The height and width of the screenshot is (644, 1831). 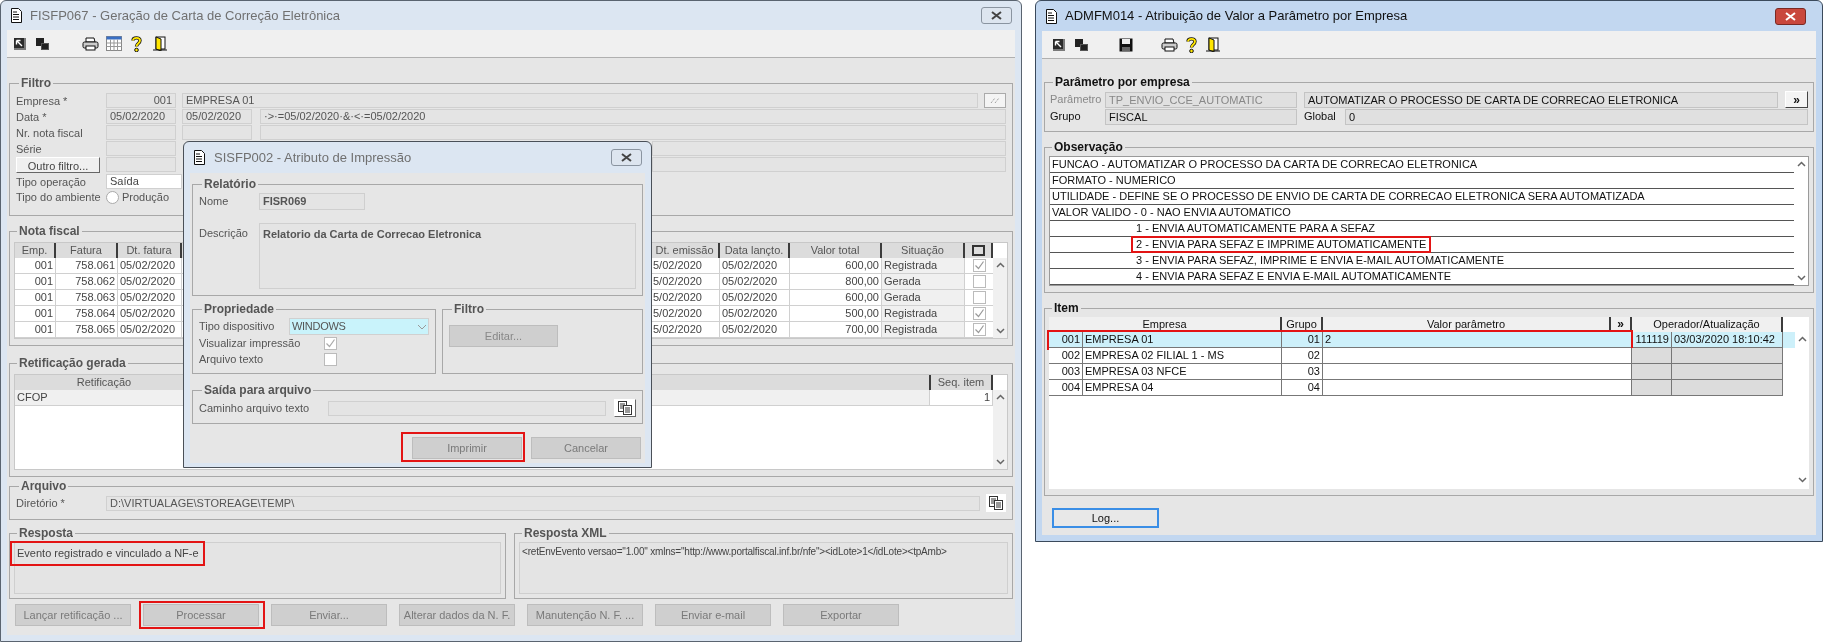 What do you see at coordinates (112, 197) in the screenshot?
I see `radio-button` at bounding box center [112, 197].